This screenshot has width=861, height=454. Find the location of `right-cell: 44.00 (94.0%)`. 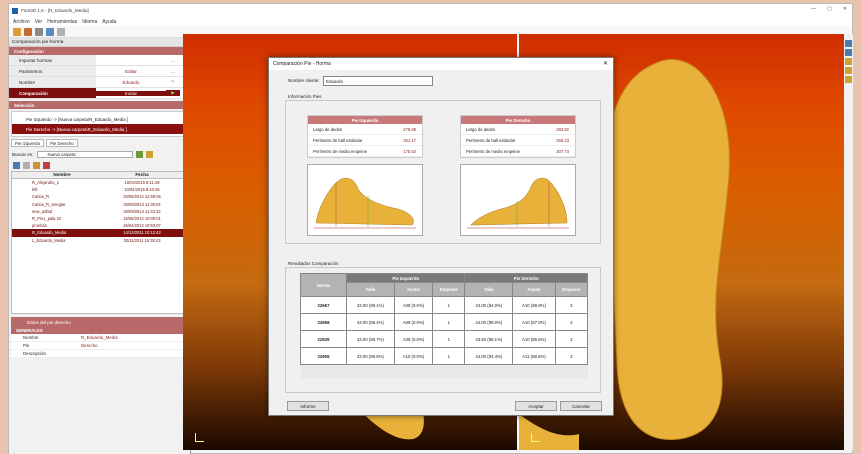

right-cell: 44.00 (94.0%) is located at coordinates (489, 305).